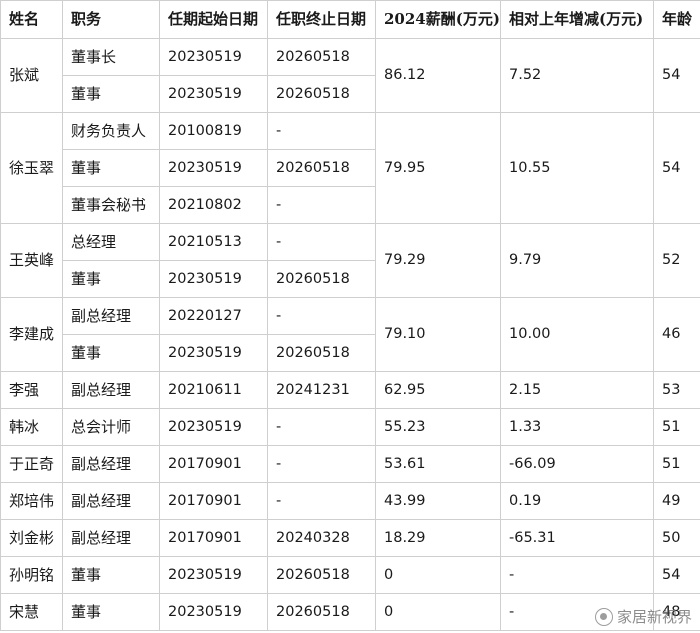 This screenshot has height=633, width=700. What do you see at coordinates (438, 427) in the screenshot?
I see `cell-salary: 55.23` at bounding box center [438, 427].